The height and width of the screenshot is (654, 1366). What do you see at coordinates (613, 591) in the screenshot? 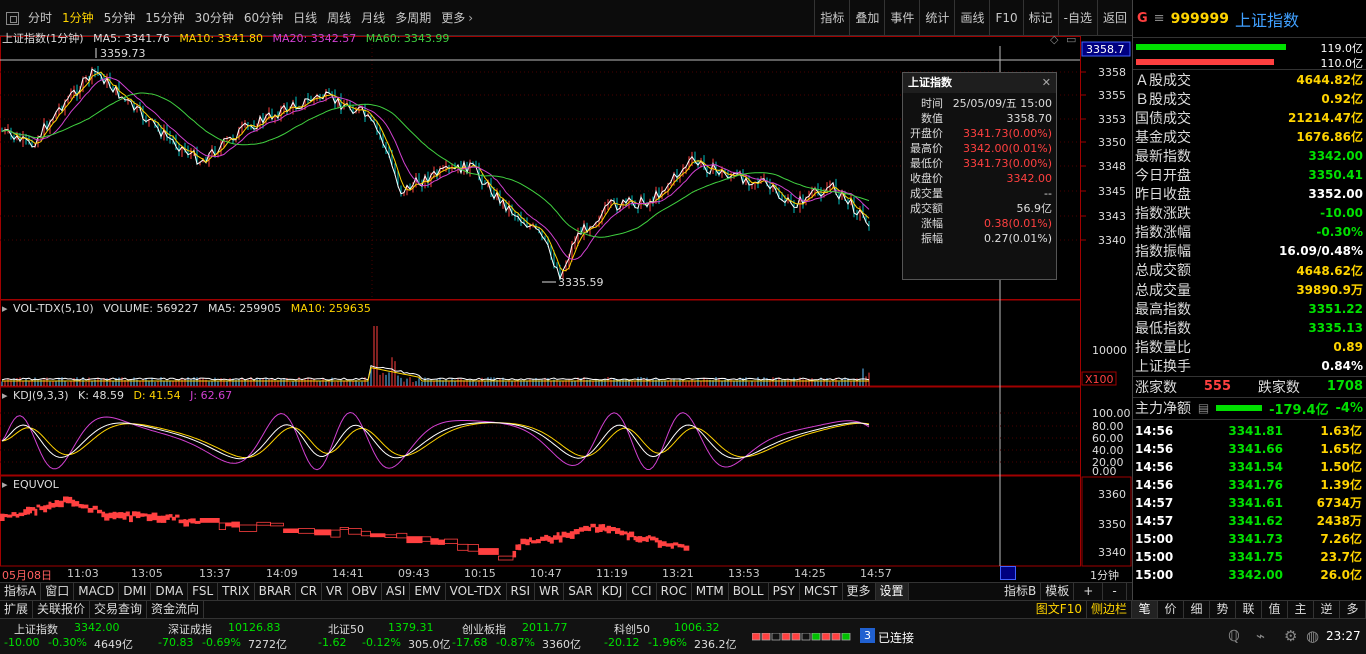
I see `indicator-tab-17: KDJ` at bounding box center [613, 591].